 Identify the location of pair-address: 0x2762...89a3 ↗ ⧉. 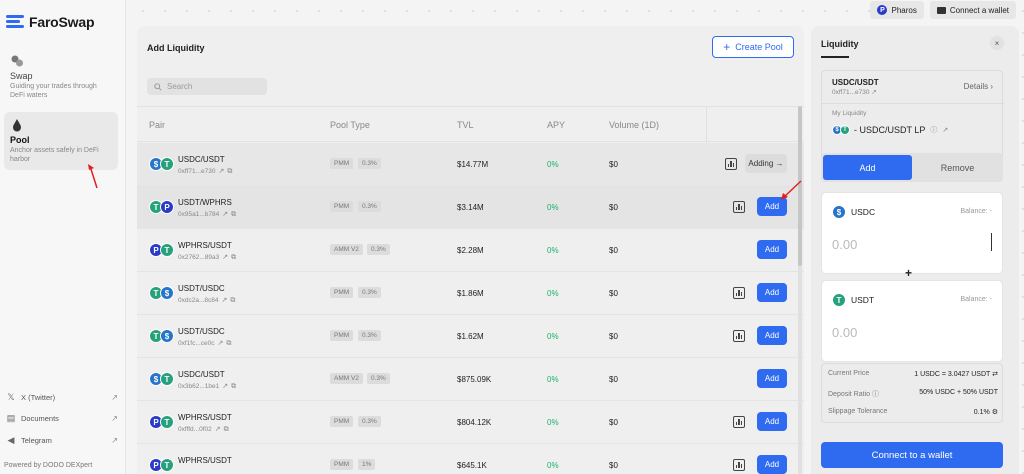
(207, 257).